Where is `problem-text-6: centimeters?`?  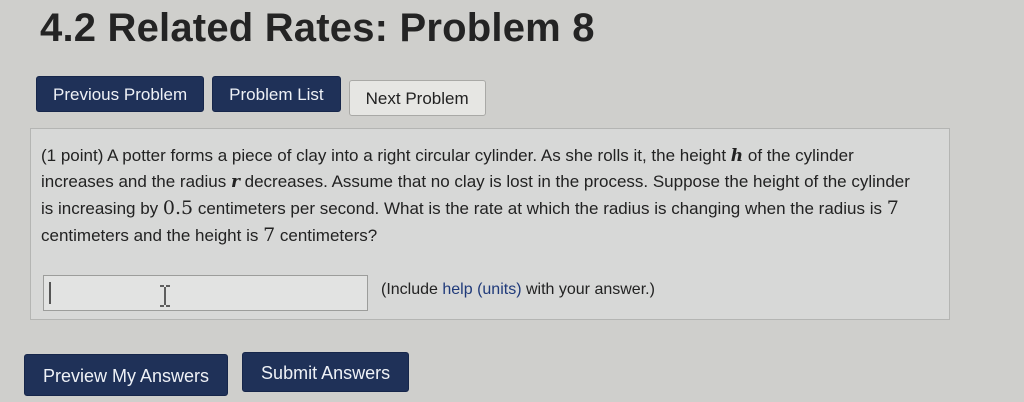 problem-text-6: centimeters? is located at coordinates (326, 235).